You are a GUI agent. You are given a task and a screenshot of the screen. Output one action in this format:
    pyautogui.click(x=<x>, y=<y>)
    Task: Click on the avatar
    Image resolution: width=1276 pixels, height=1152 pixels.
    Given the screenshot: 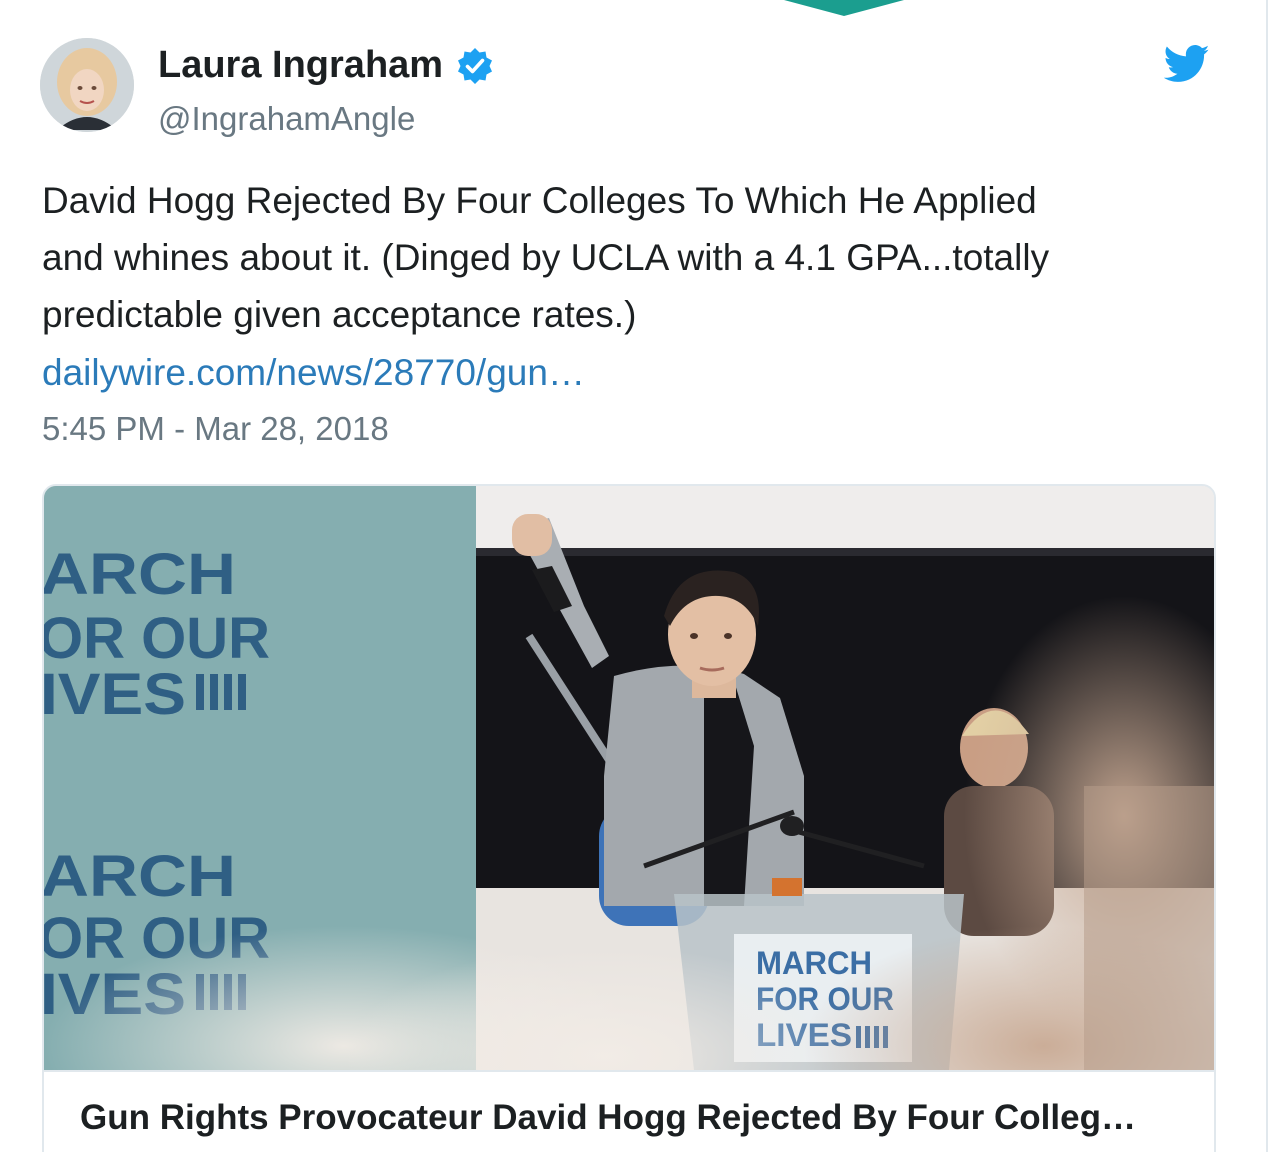 What is the action you would take?
    pyautogui.click(x=87, y=85)
    